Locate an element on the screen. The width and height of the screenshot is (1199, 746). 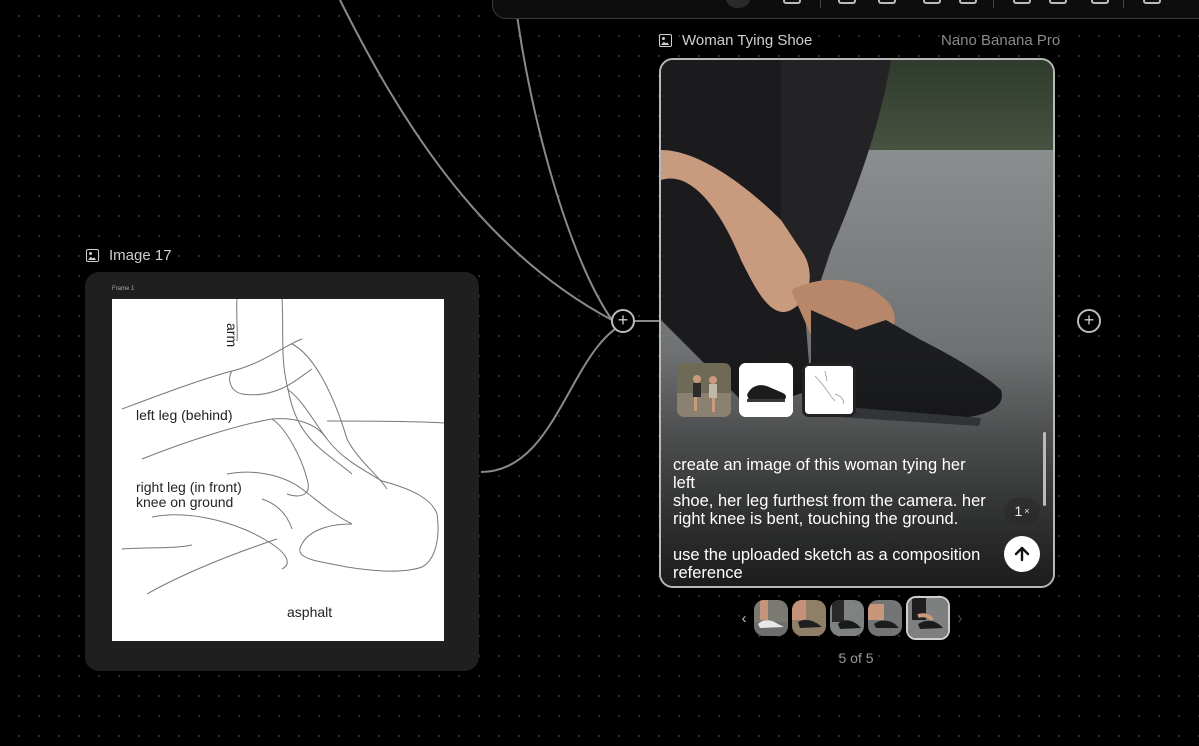
send-button is located at coordinates (1022, 554).